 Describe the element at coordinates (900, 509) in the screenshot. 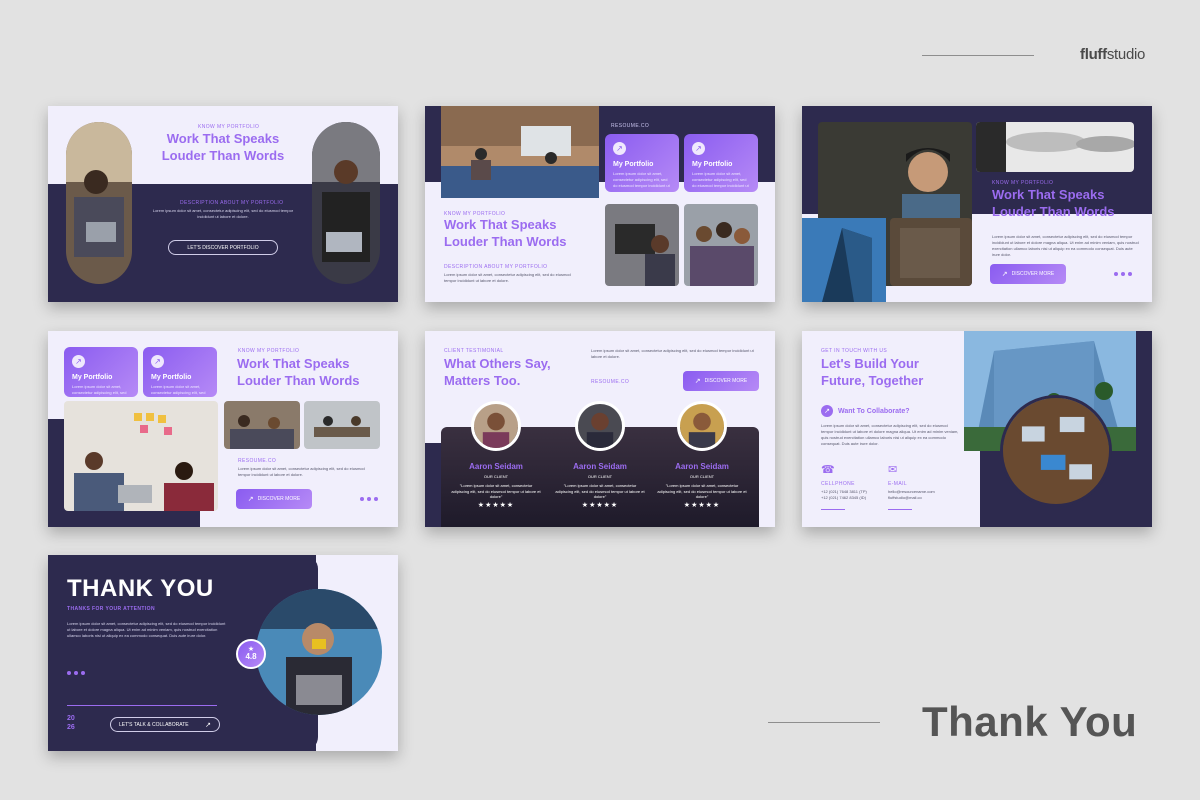

I see `email-underline` at that location.